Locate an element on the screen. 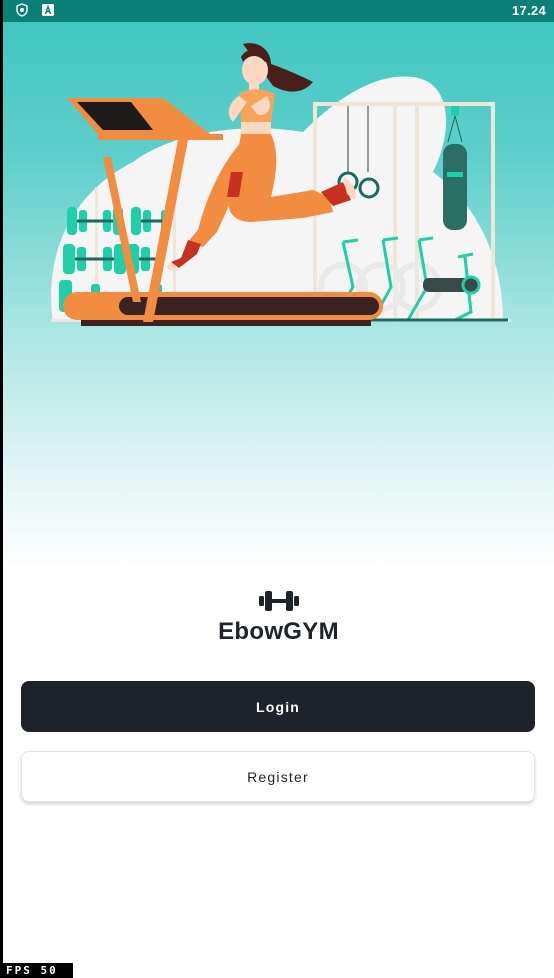 The height and width of the screenshot is (978, 554). brand-block: EbowGYM is located at coordinates (278, 617).